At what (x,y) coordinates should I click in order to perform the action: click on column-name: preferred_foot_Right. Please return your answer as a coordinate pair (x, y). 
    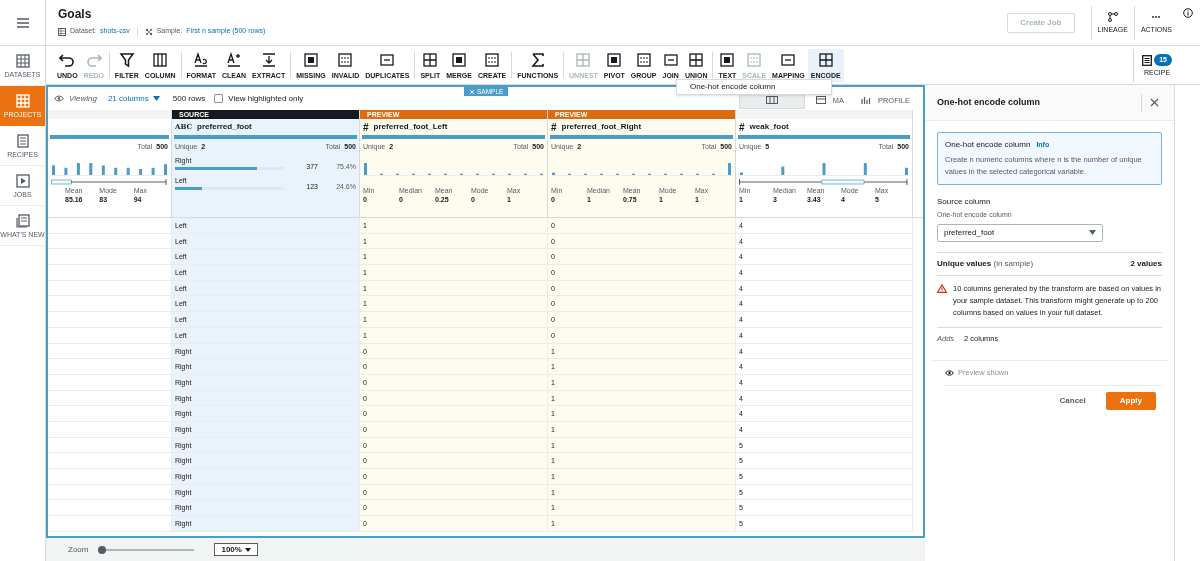
    Looking at the image, I should click on (601, 127).